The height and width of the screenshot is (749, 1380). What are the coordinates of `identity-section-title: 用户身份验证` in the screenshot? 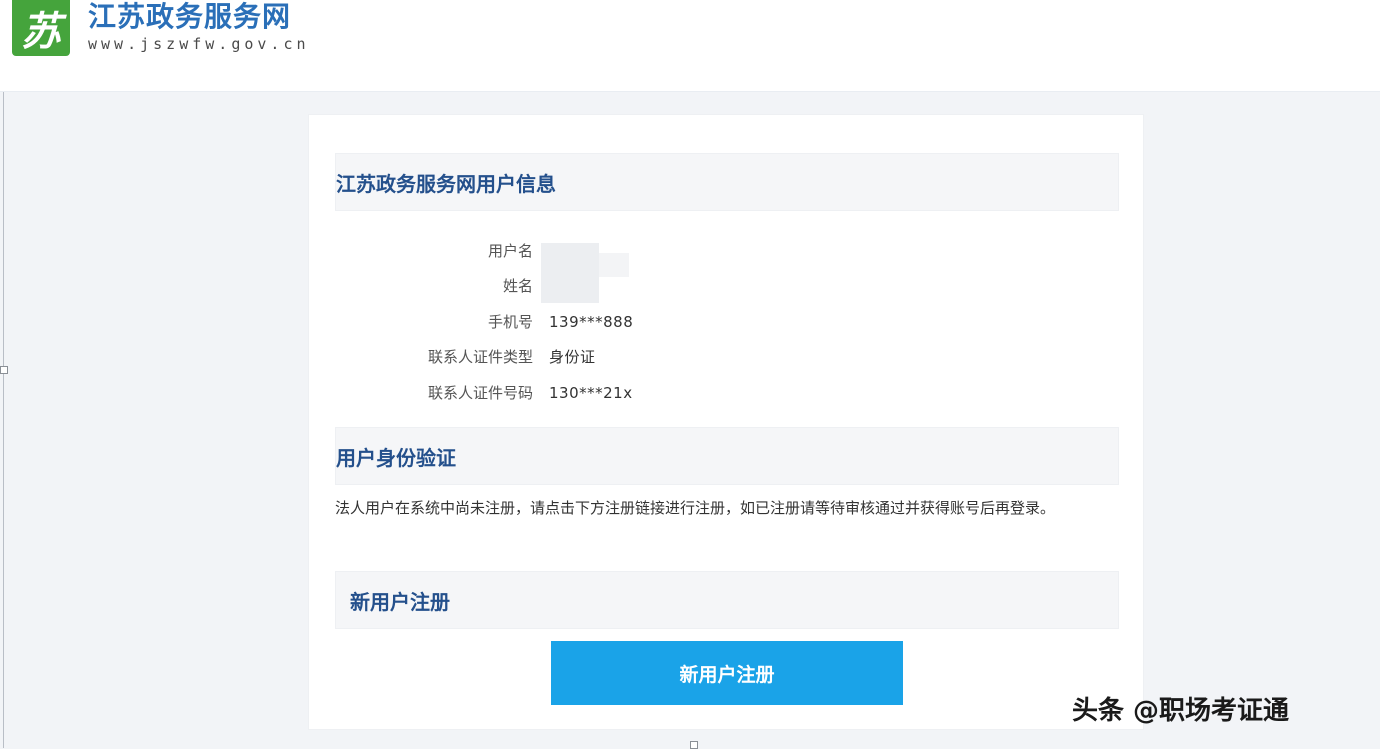 It's located at (727, 456).